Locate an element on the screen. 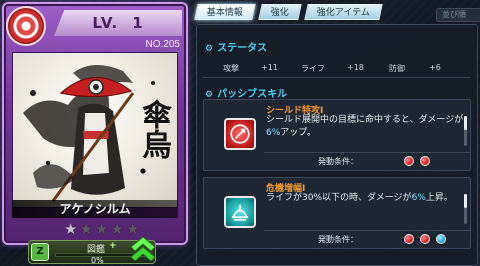  skill-desc-text: シールド展開中の目標に命中すると、ダメージが is located at coordinates (365, 120).